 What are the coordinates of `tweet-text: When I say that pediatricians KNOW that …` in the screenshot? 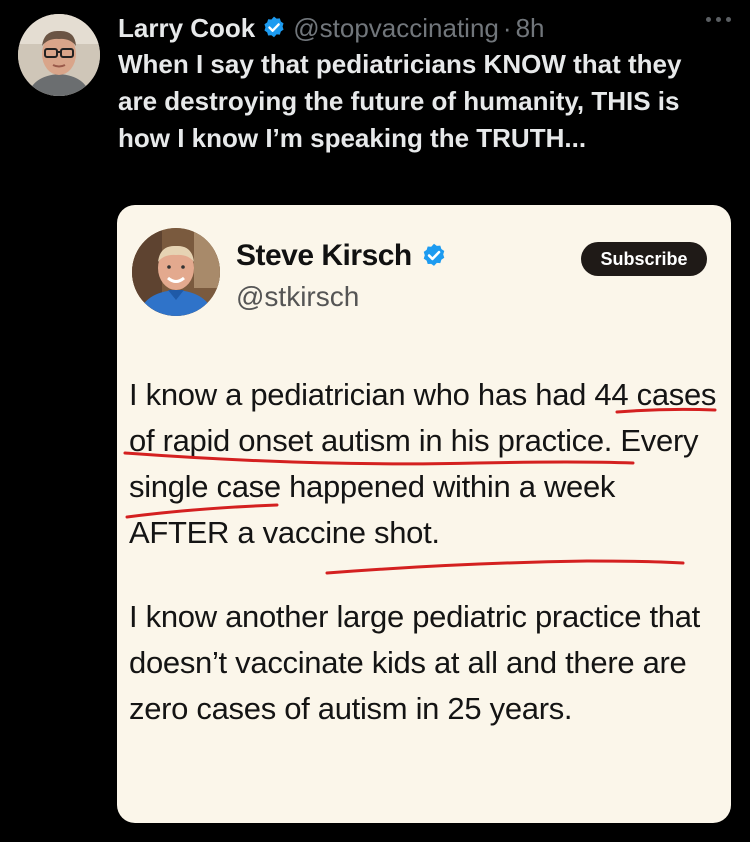 It's located at (400, 101).